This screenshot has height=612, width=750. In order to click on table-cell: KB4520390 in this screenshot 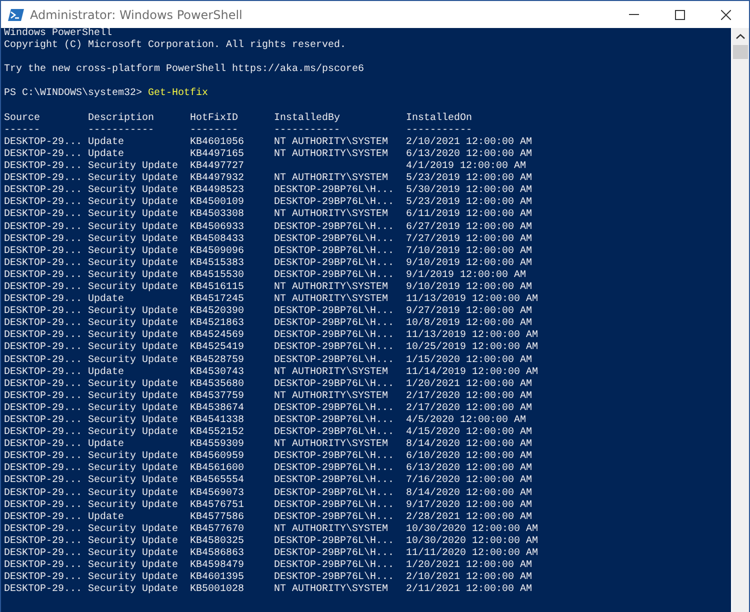, I will do `click(217, 312)`.